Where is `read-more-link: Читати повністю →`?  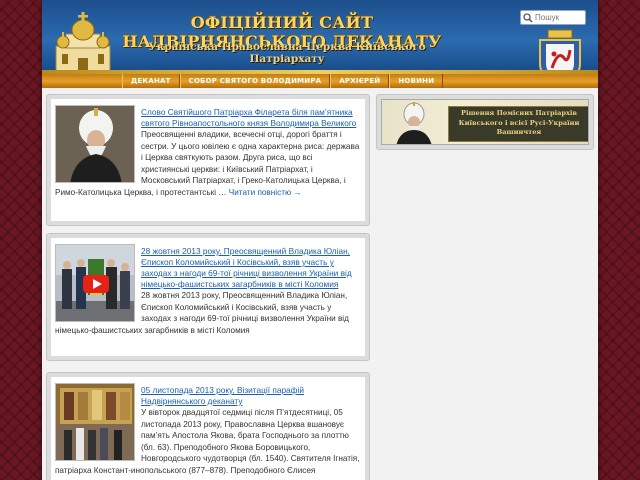
read-more-link: Читати повністю → is located at coordinates (265, 192).